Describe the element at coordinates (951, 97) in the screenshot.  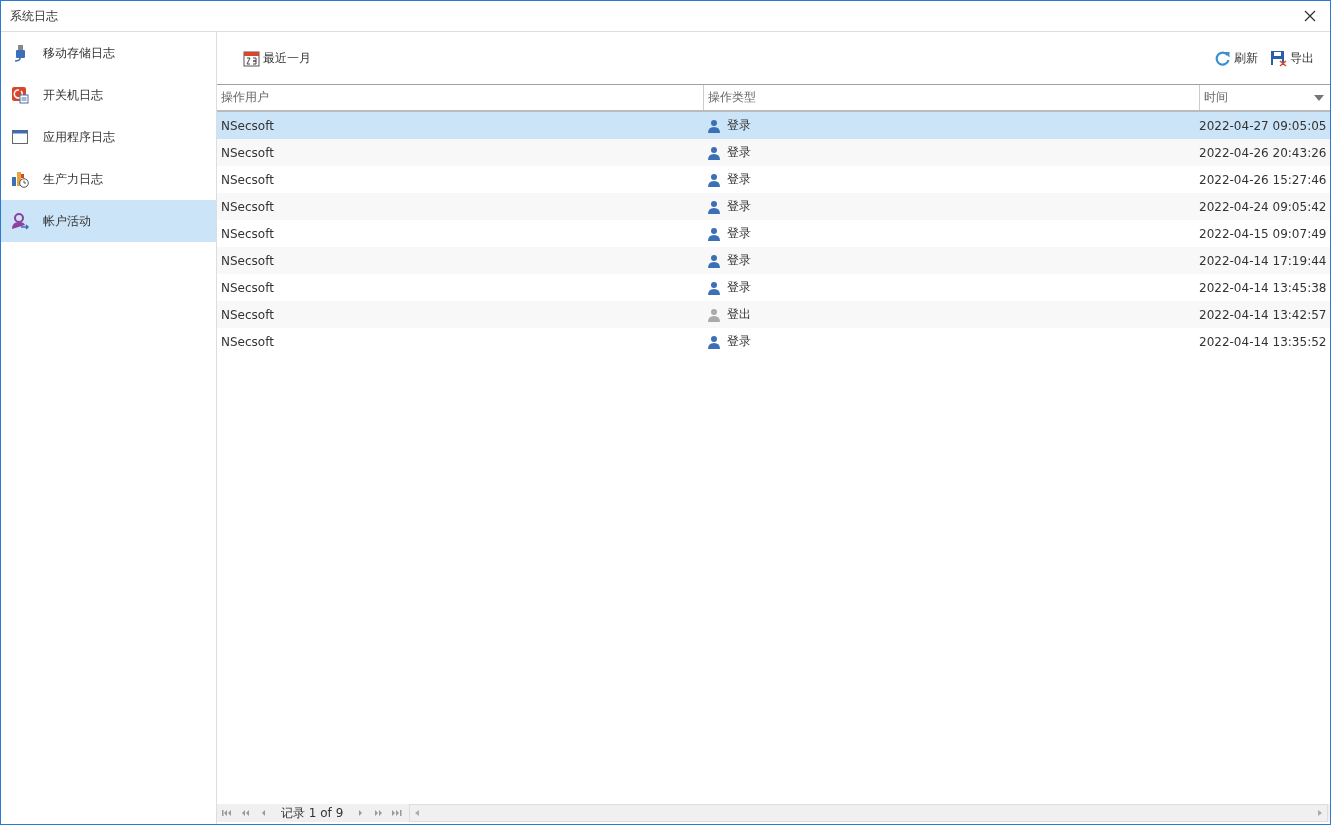
I see `column-header: 操作类型` at that location.